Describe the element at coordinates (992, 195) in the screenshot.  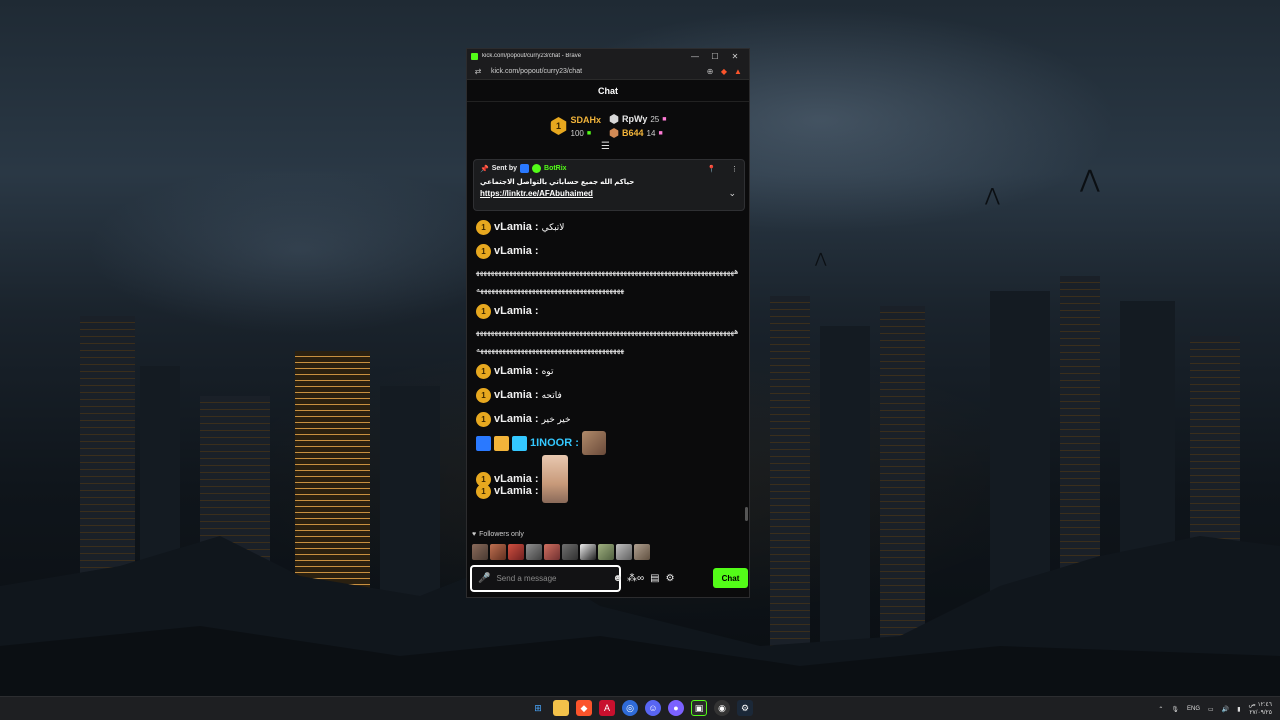
I see `bat-silhouette: ⋀` at that location.